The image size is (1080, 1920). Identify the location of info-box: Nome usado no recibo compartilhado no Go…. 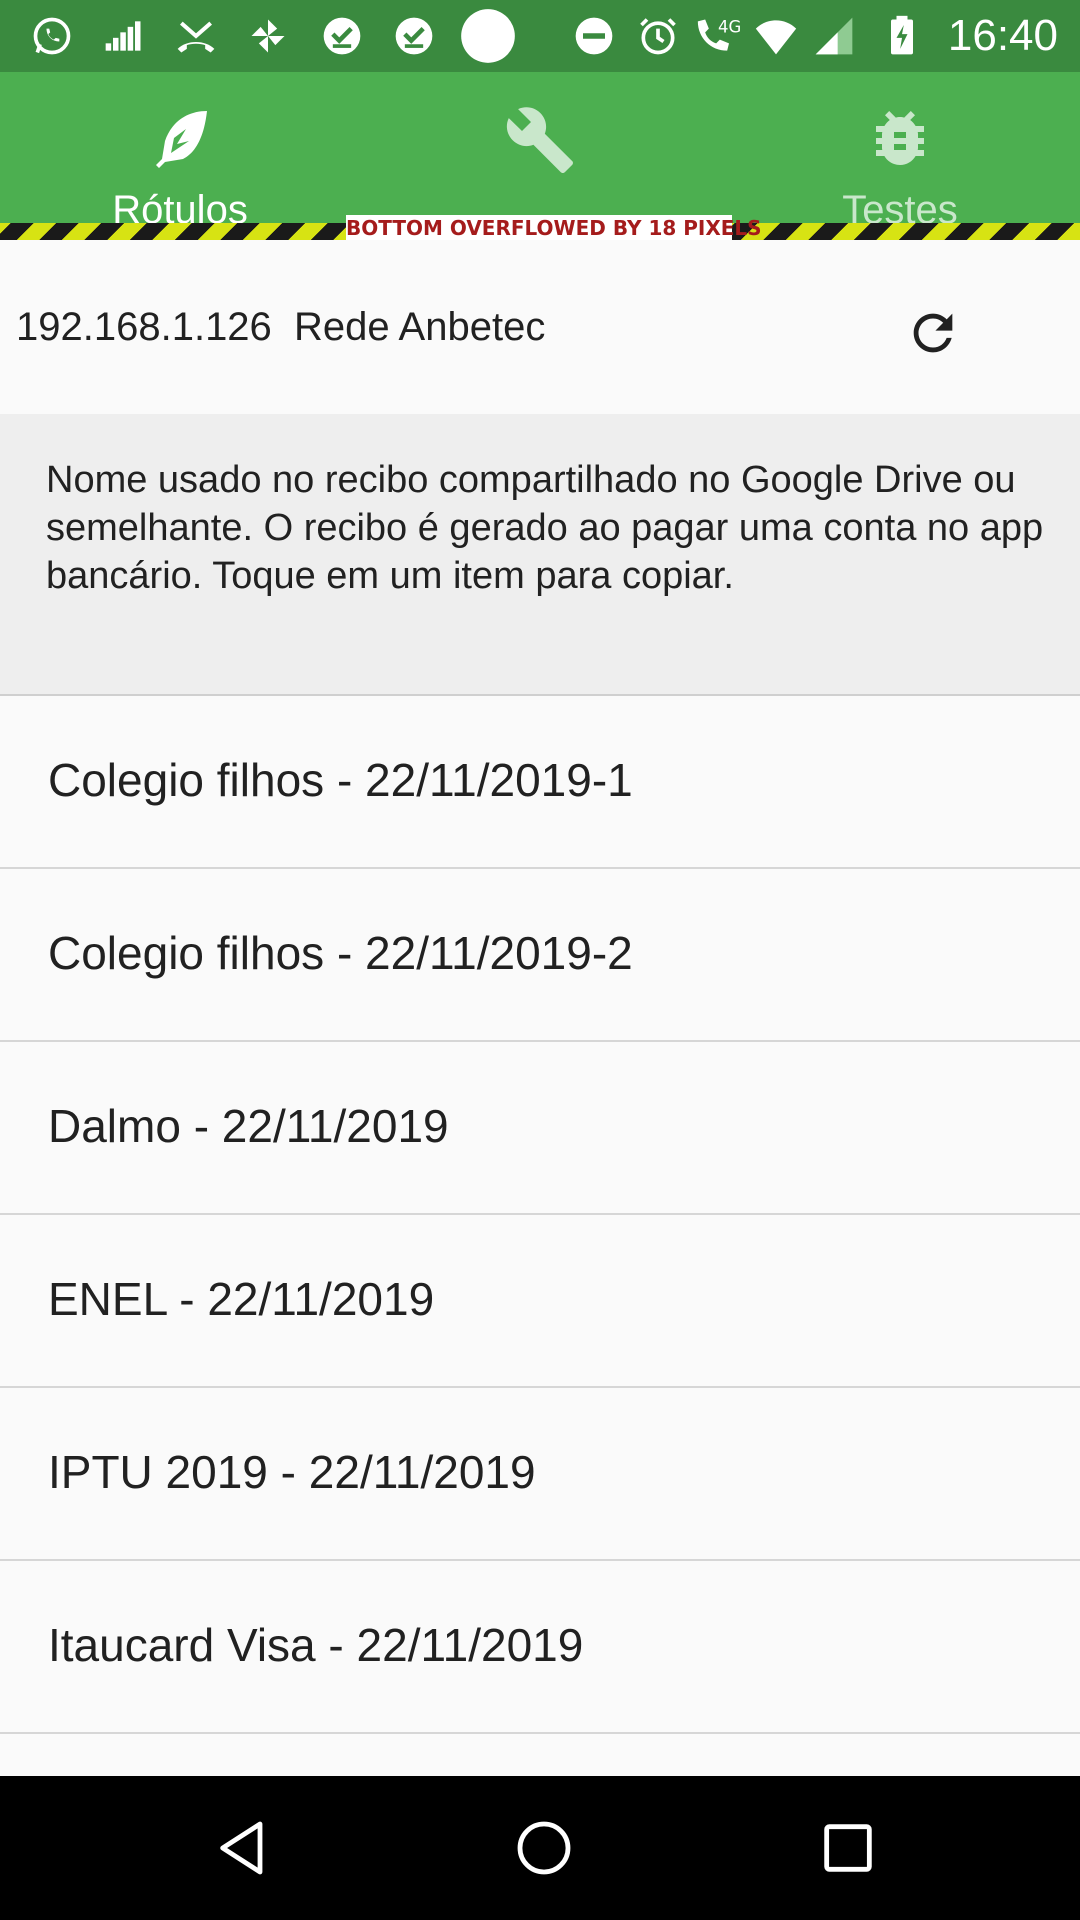
(540, 555).